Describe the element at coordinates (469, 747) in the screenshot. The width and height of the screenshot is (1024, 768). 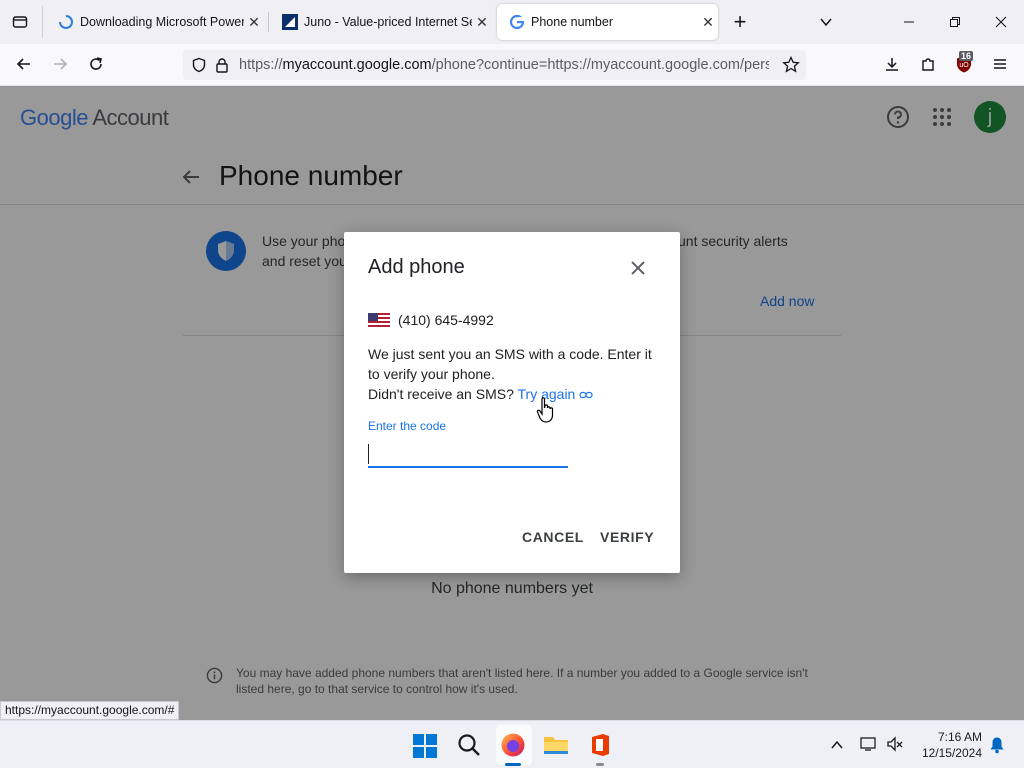
I see `search-icon` at that location.